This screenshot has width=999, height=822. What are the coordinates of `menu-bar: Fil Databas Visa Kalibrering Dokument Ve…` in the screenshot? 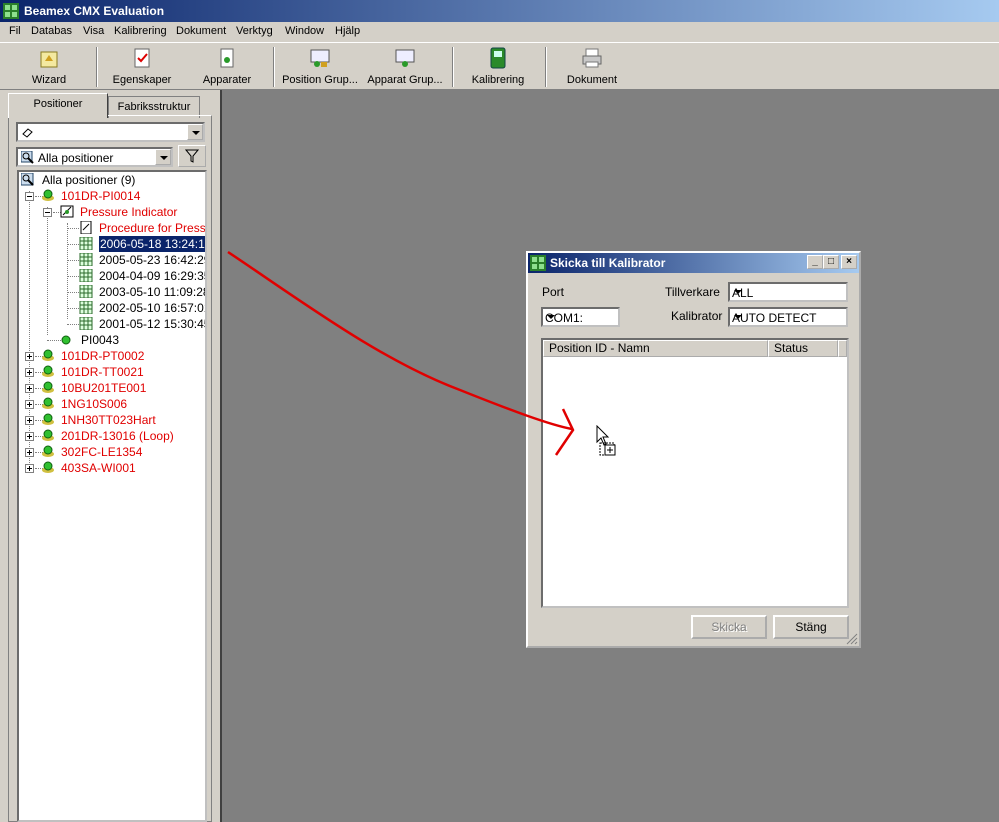 It's located at (499, 32).